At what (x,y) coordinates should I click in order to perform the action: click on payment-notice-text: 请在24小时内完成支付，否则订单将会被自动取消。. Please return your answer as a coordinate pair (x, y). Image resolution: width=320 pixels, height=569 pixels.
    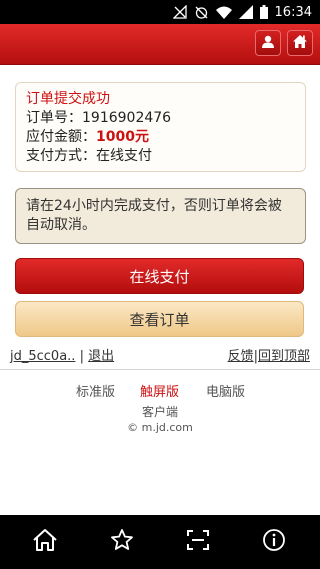
    Looking at the image, I should click on (154, 215).